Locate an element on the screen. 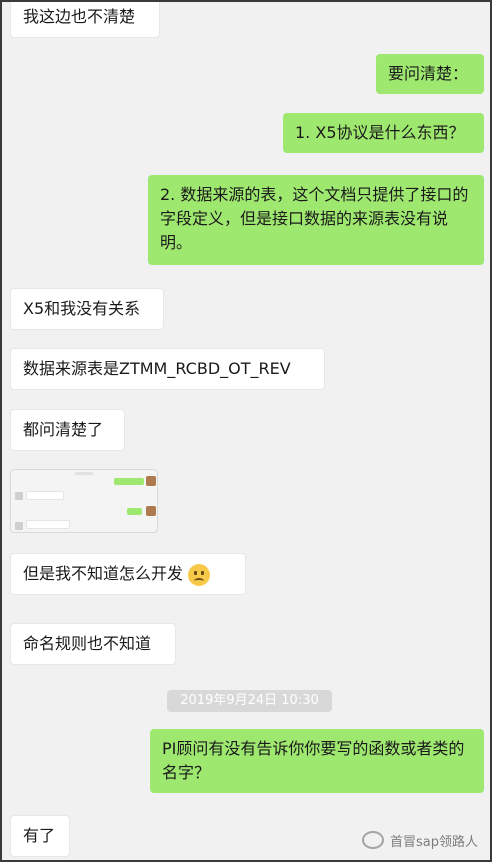 This screenshot has width=492, height=862. message-text: X5和我没有关系 is located at coordinates (82, 308).